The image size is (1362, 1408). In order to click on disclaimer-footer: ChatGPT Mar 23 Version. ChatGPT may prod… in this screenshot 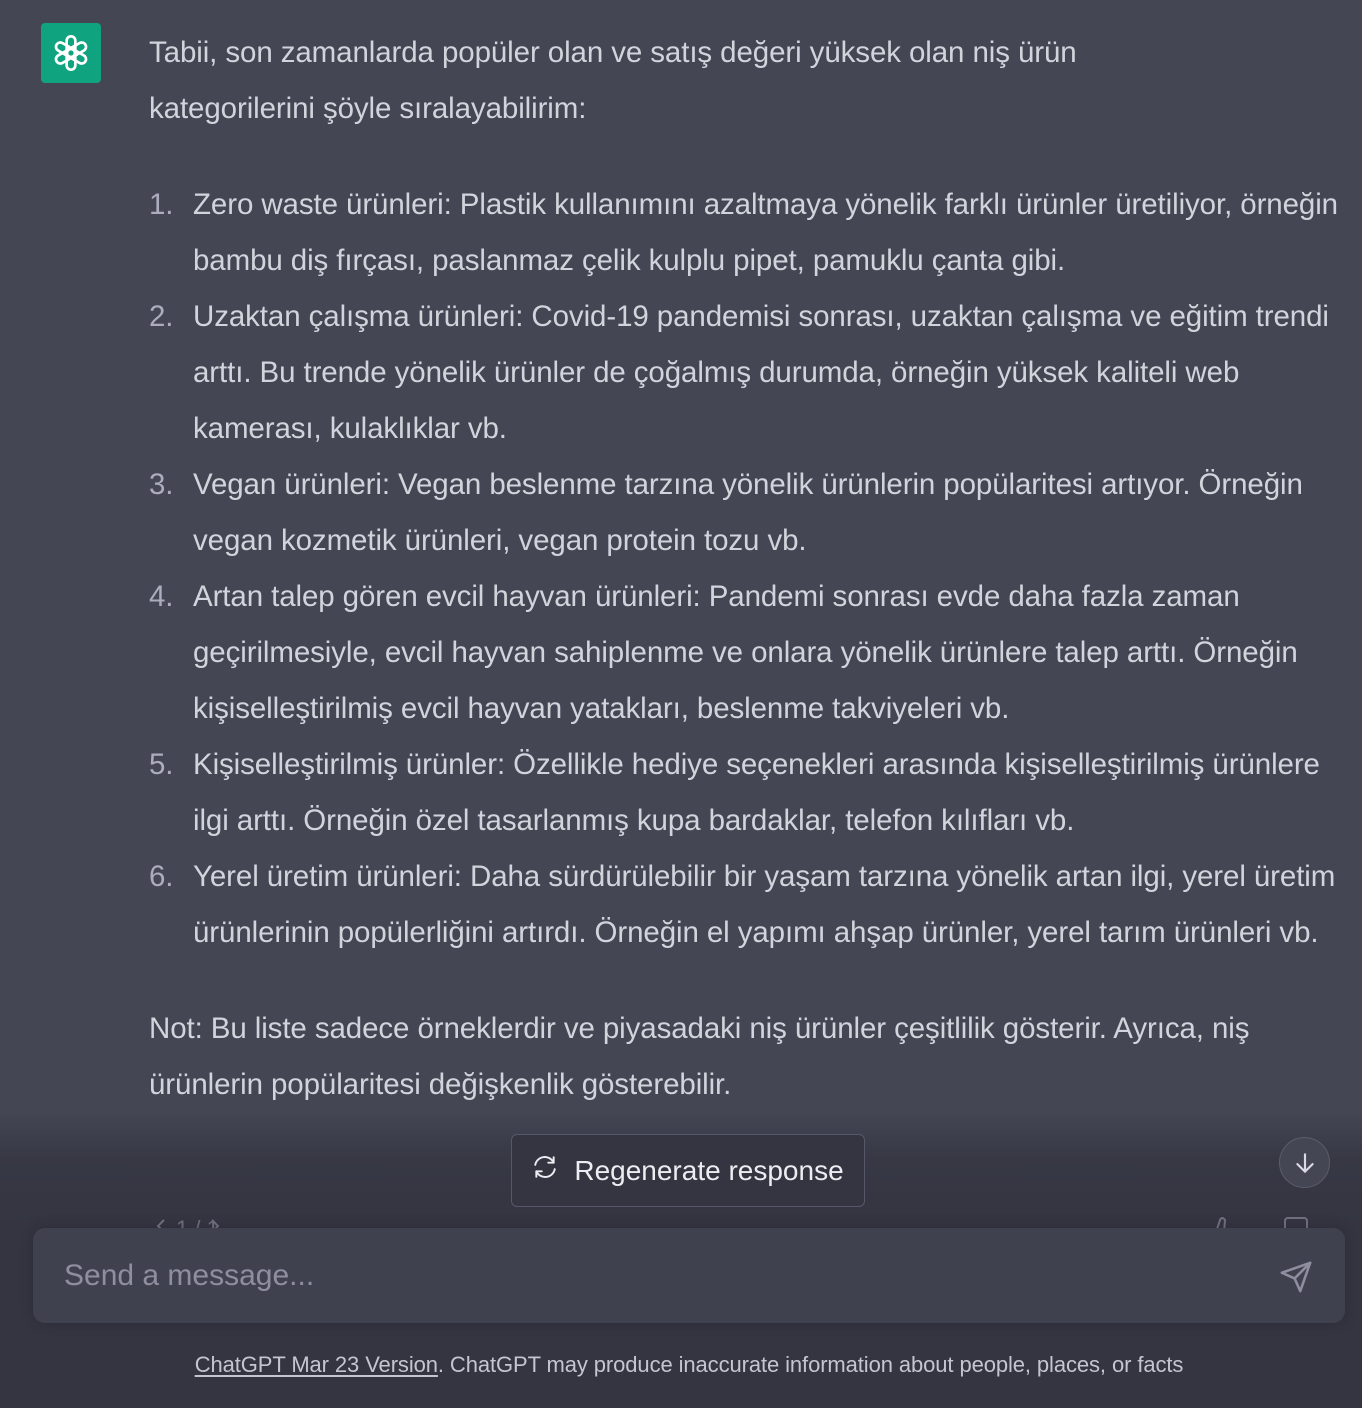, I will do `click(681, 1365)`.